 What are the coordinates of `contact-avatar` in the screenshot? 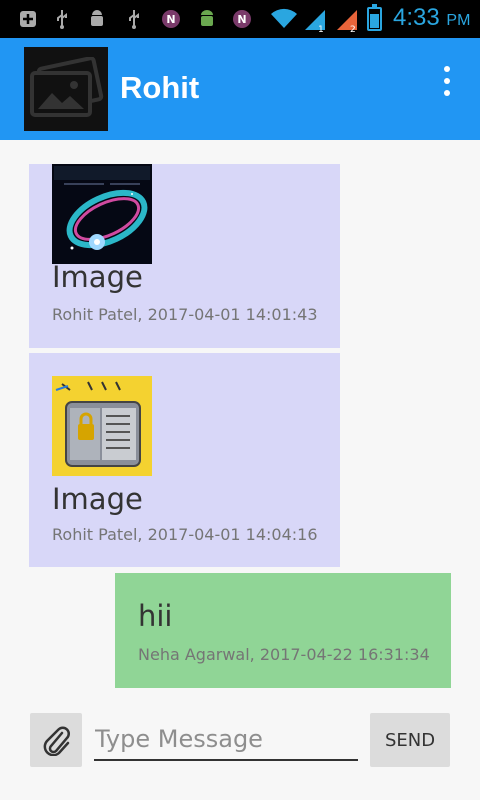 It's located at (66, 89).